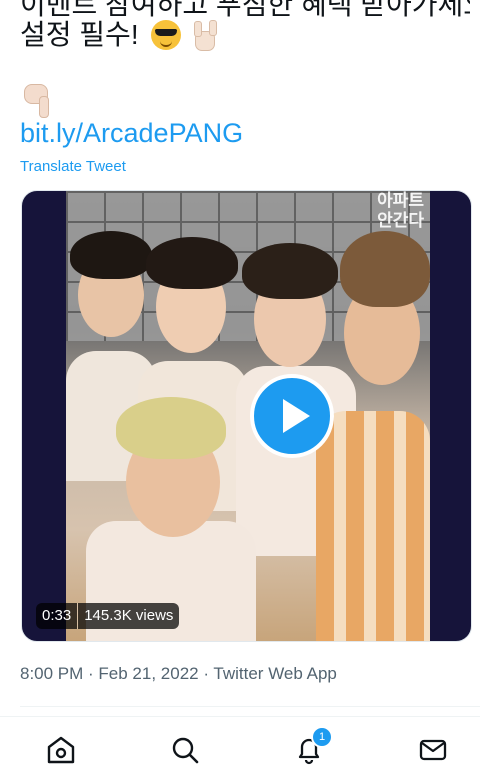 This screenshot has height=780, width=480. I want to click on home-icon, so click(61, 750).